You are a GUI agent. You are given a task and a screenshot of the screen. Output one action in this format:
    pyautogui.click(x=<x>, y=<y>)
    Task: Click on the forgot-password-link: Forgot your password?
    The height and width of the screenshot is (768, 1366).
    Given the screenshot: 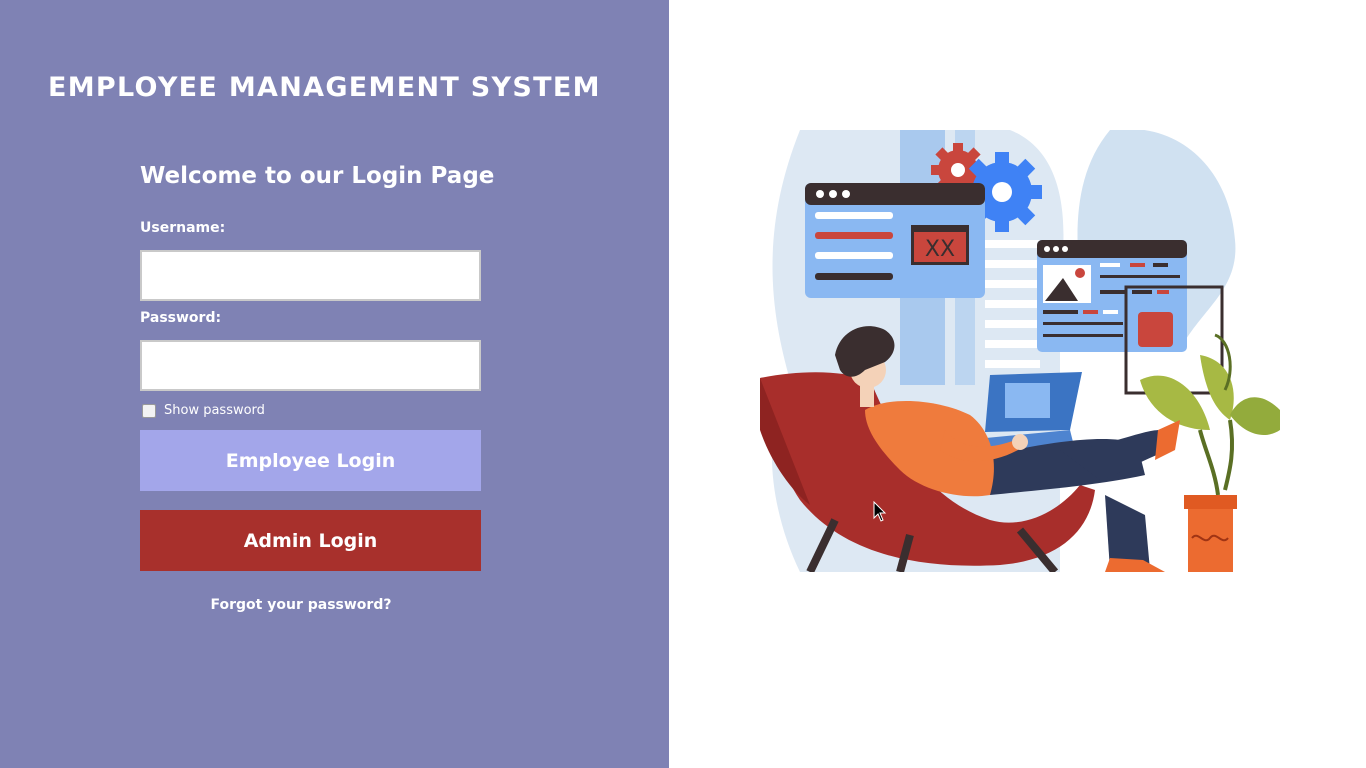 What is the action you would take?
    pyautogui.click(x=301, y=605)
    